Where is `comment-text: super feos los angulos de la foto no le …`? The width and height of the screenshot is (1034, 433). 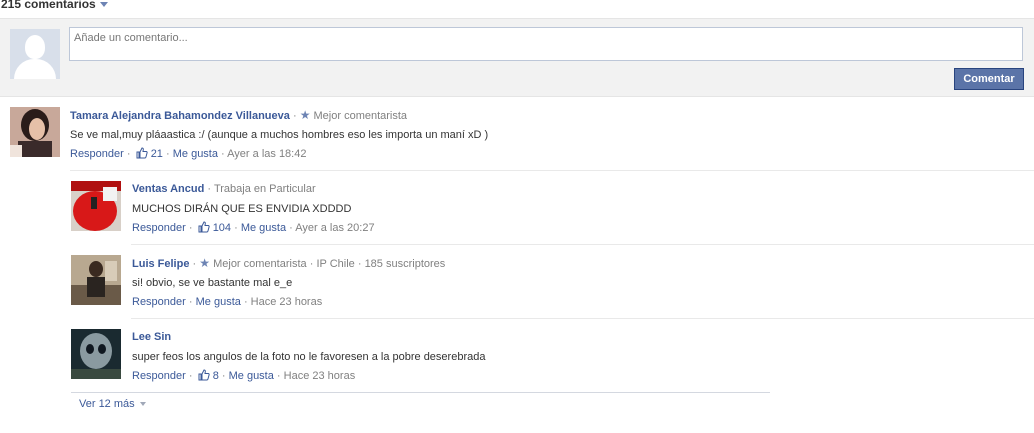 comment-text: super feos los angulos de la foto no le … is located at coordinates (309, 357).